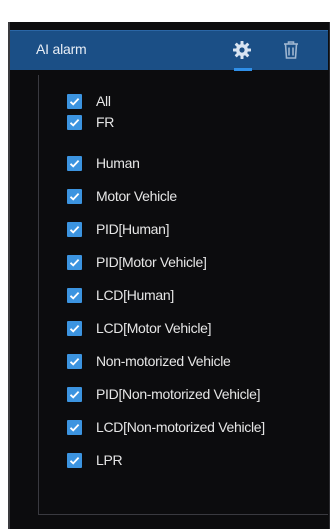 The width and height of the screenshot is (332, 529). I want to click on checkbox-label: Motor Vehicle, so click(136, 196).